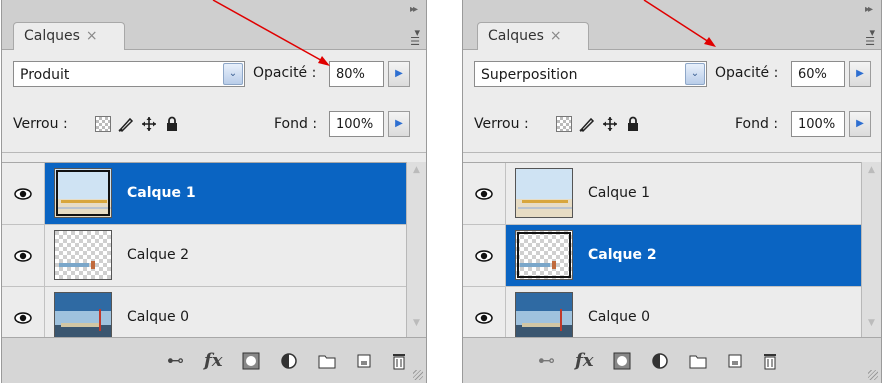 This screenshot has height=383, width=882. Describe the element at coordinates (818, 74) in the screenshot. I see `opacity-input: 60%` at that location.